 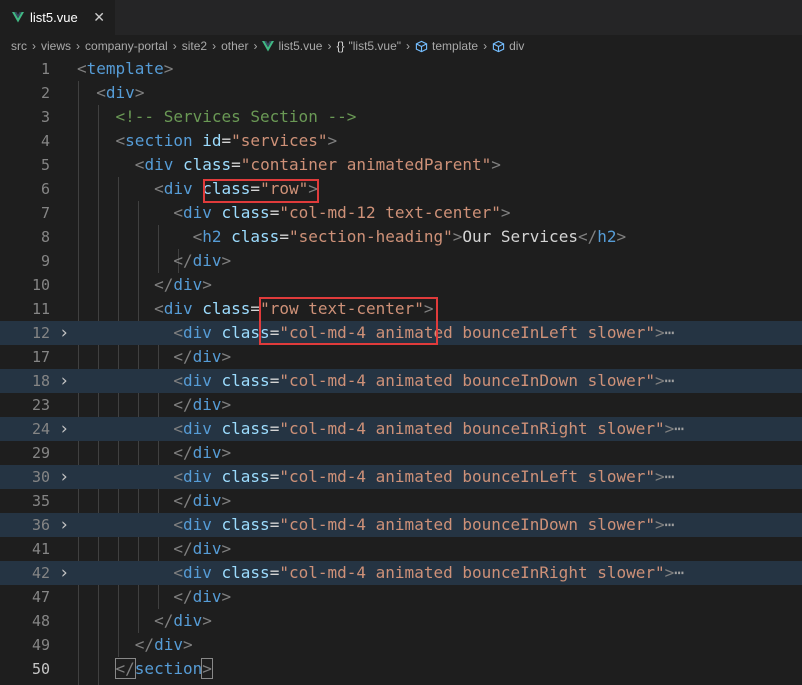 I want to click on close-icon: ✕, so click(x=99, y=17).